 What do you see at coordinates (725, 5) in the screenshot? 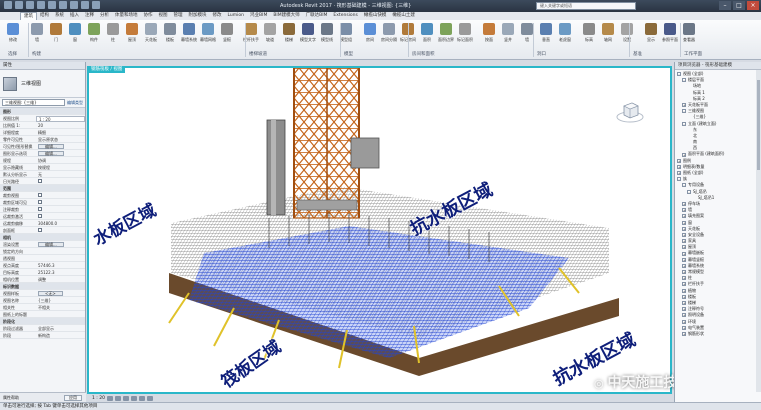
I see `minimize-button: –` at bounding box center [725, 5].